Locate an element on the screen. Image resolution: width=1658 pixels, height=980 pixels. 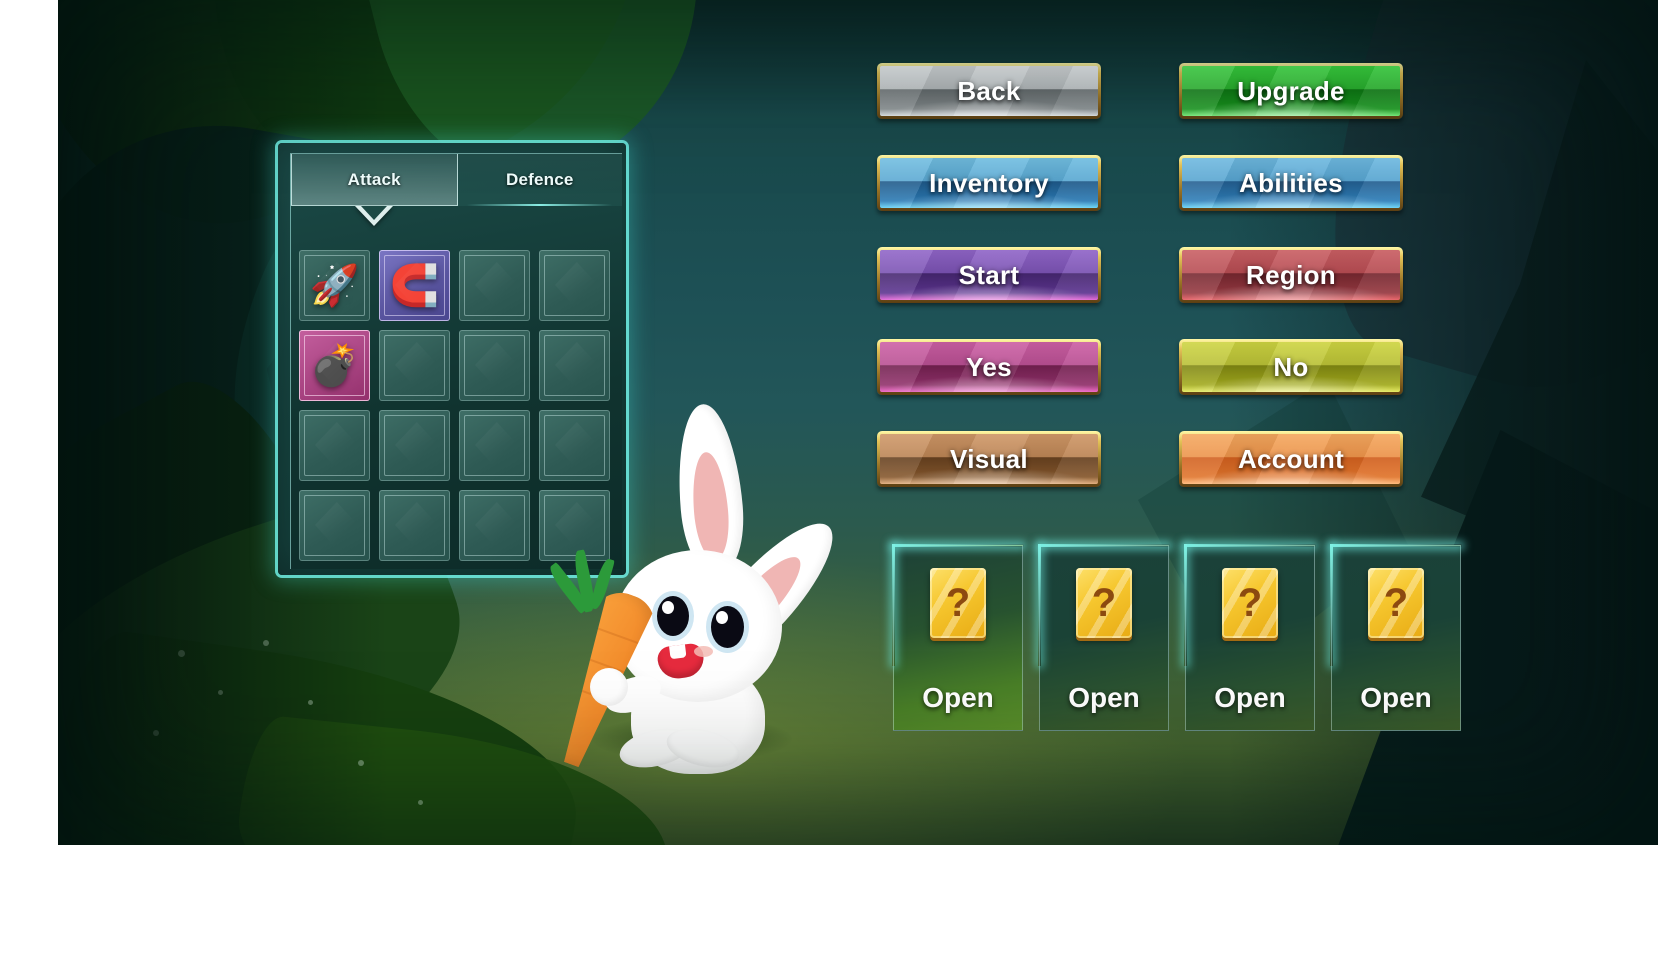
visual-button-label: Visual is located at coordinates (989, 458).